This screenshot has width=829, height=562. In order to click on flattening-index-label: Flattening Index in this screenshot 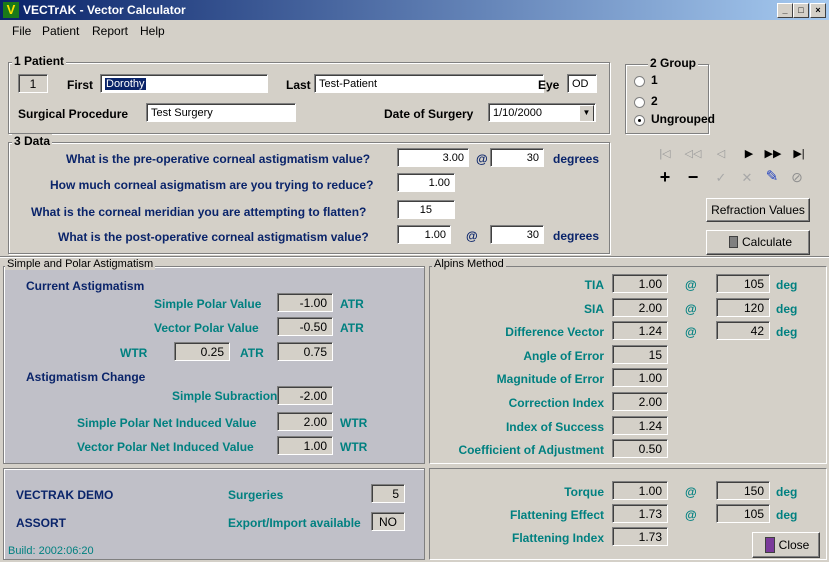, I will do `click(557, 538)`.